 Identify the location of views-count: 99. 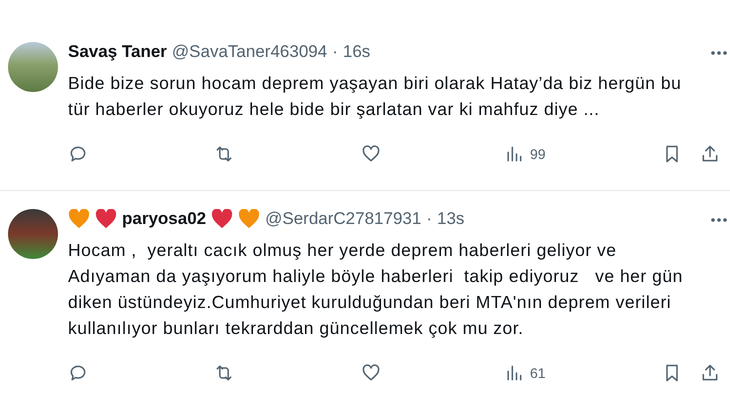
(538, 154).